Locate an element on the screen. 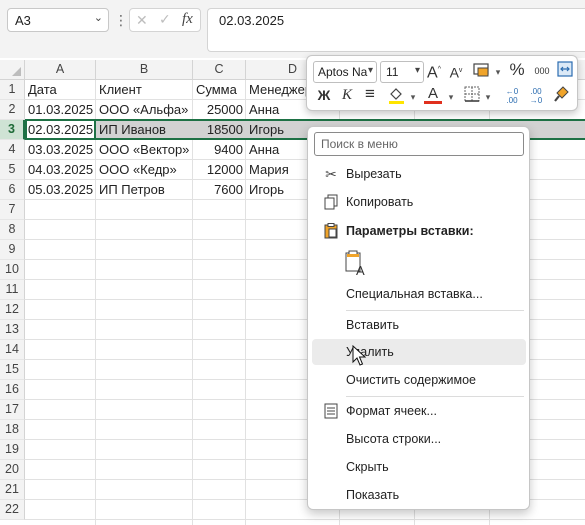  menu-item-cut: ✂ Вырезать is located at coordinates (419, 174).